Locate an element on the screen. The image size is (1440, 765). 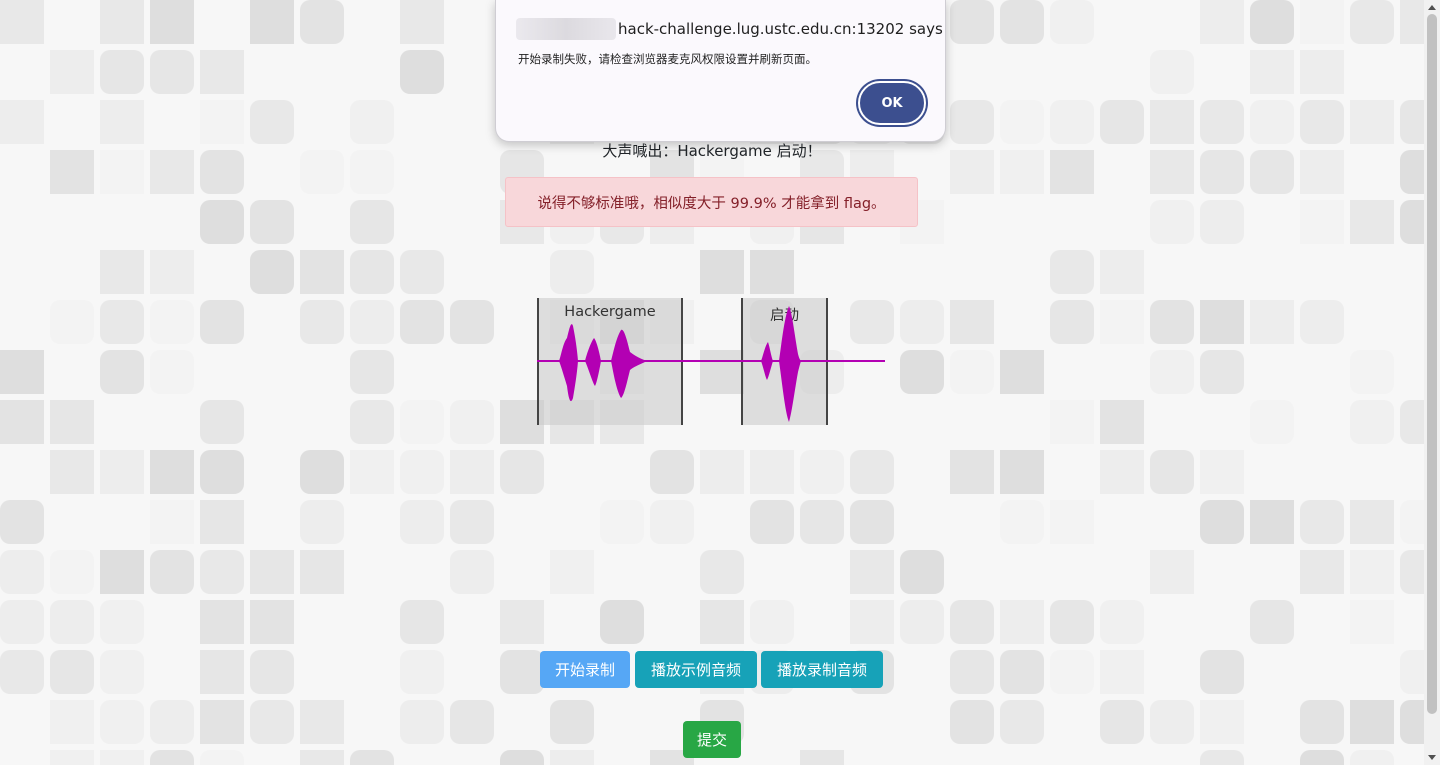
similarity-alert: 说得不够标准哦，相似度大于 99.9% 才能拿到 flag。 is located at coordinates (711, 202).